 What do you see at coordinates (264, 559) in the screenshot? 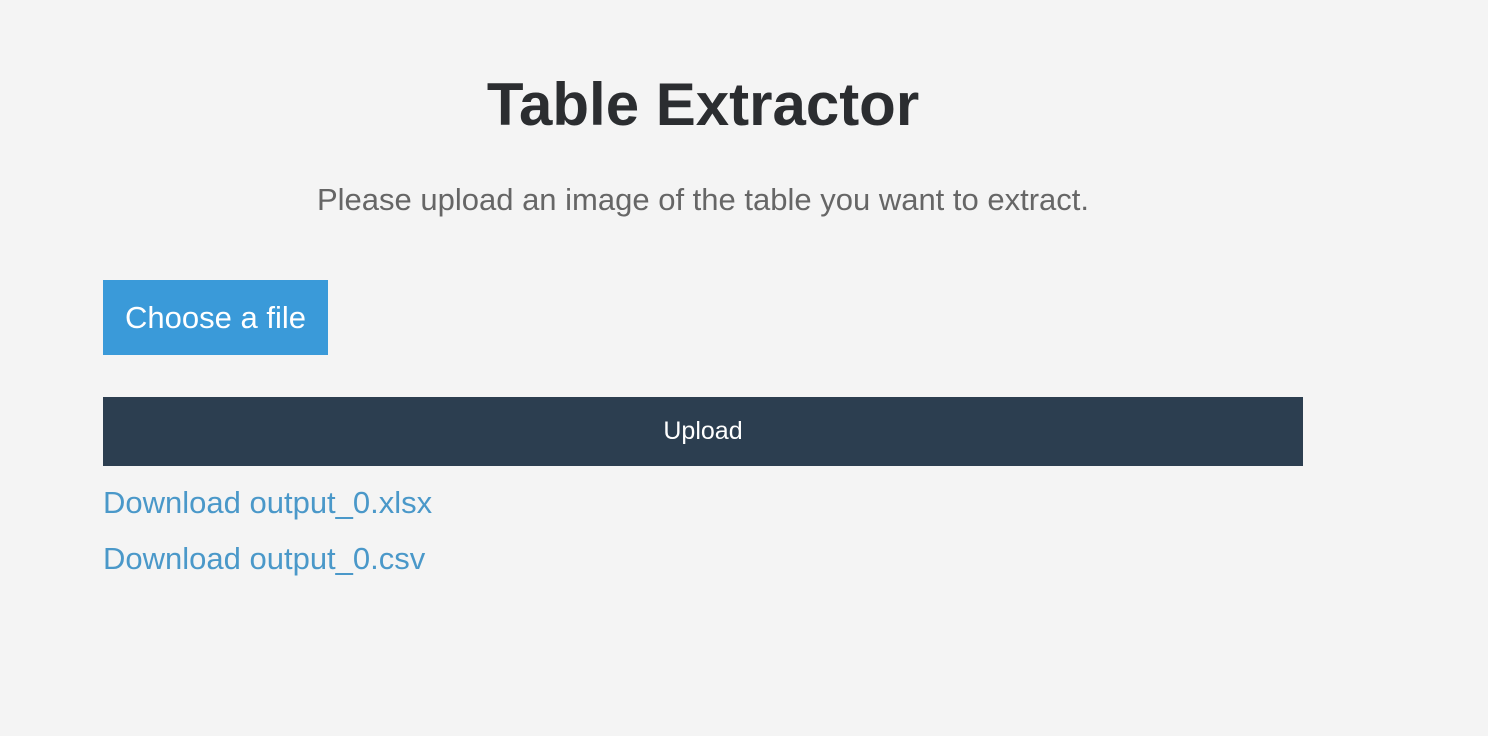
I see `download-csv-link: Download output_0.csv` at bounding box center [264, 559].